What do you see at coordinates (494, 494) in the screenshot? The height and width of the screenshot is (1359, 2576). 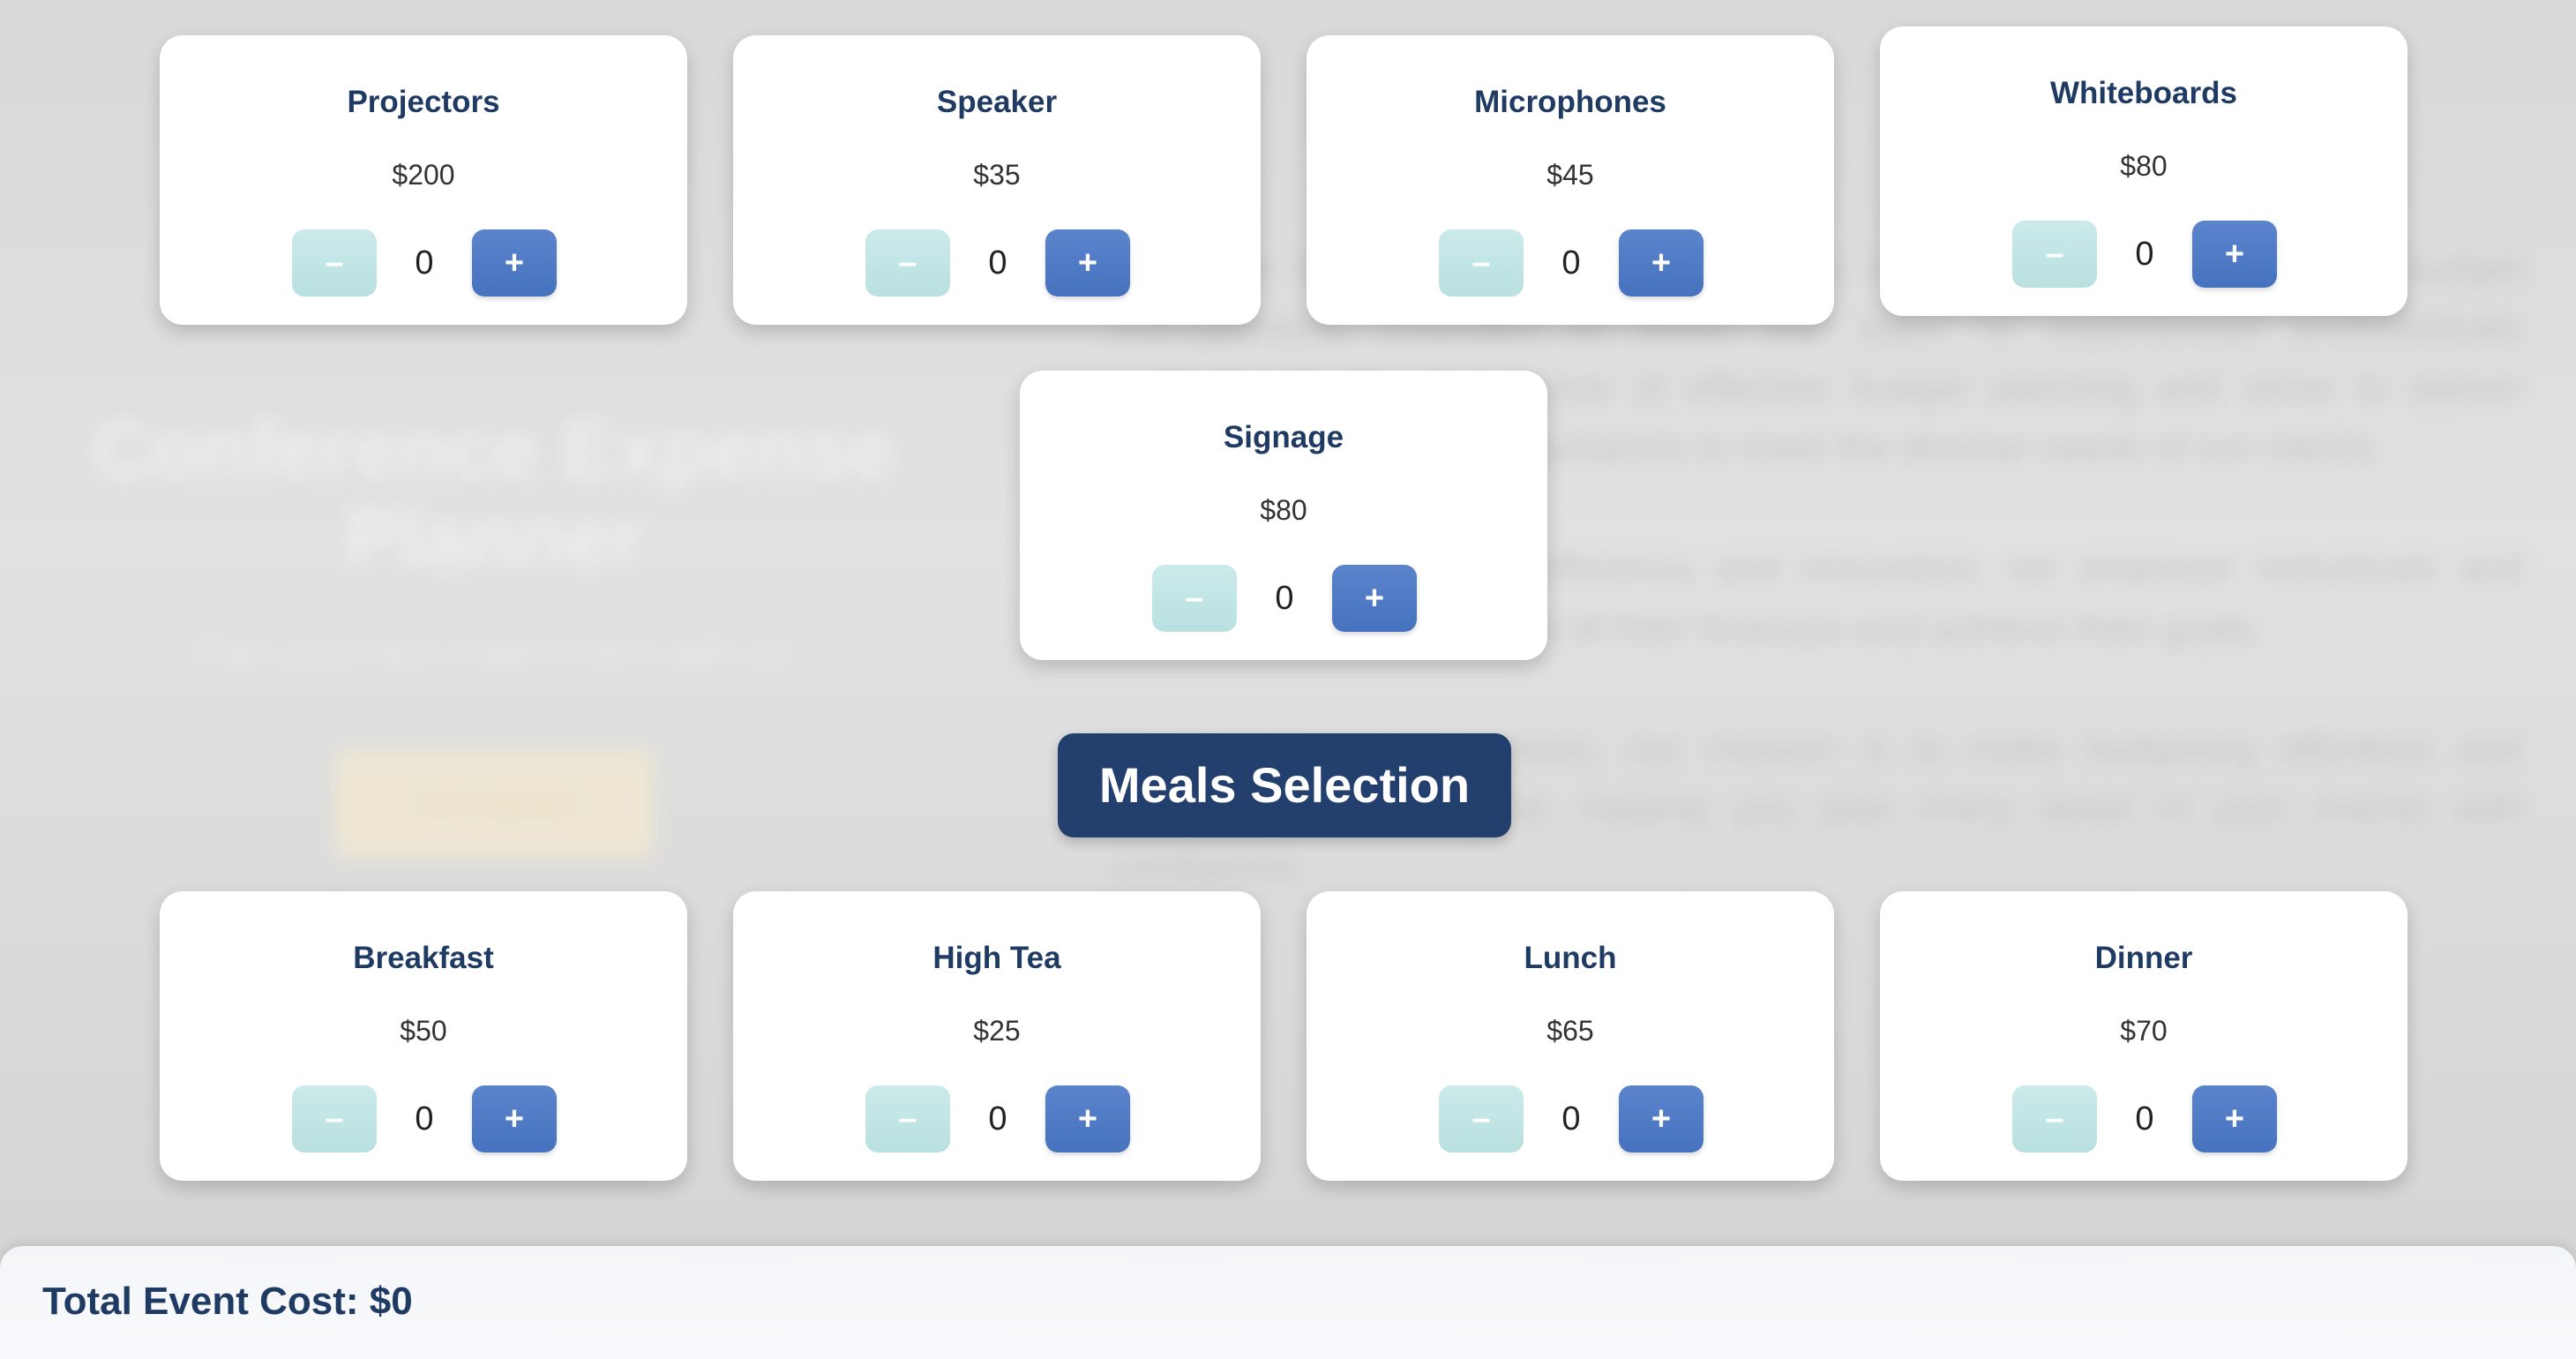 I see `hero-title: Conference Expense Planner` at bounding box center [494, 494].